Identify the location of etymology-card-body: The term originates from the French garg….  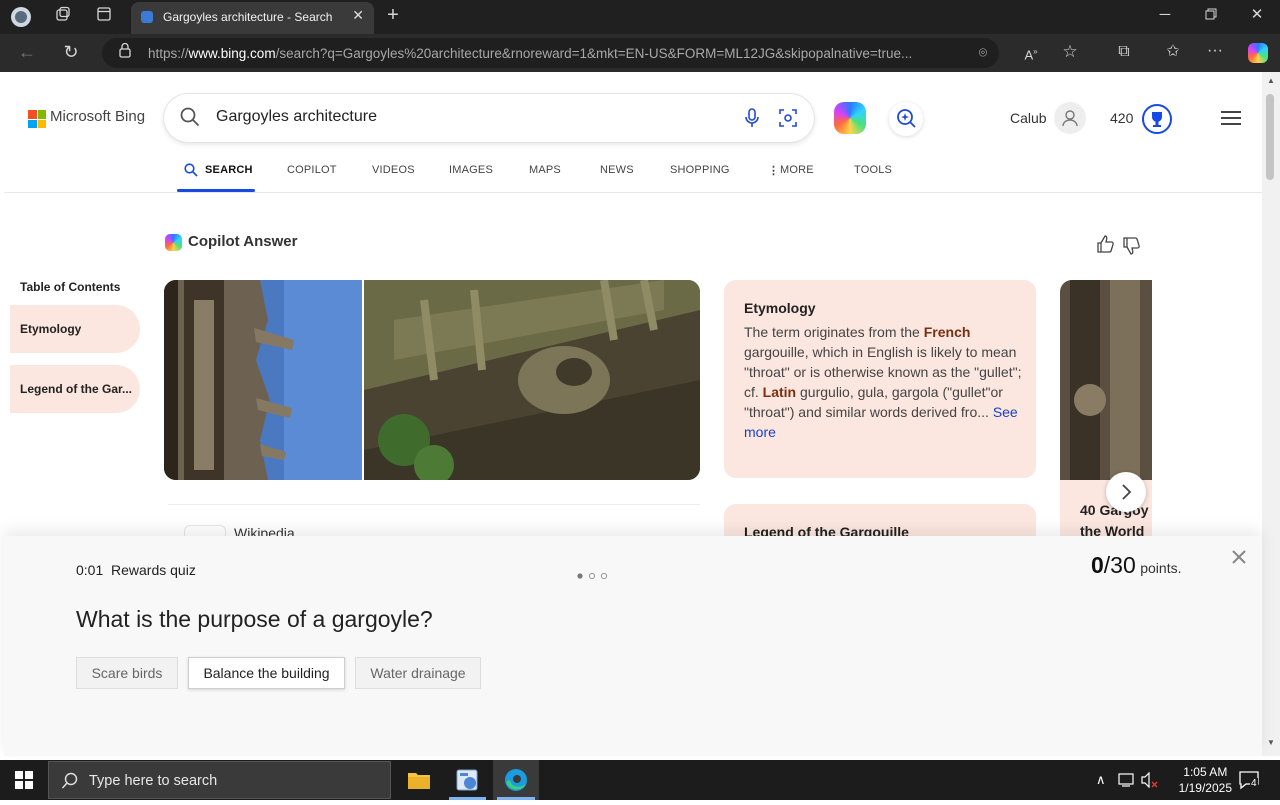
(883, 382).